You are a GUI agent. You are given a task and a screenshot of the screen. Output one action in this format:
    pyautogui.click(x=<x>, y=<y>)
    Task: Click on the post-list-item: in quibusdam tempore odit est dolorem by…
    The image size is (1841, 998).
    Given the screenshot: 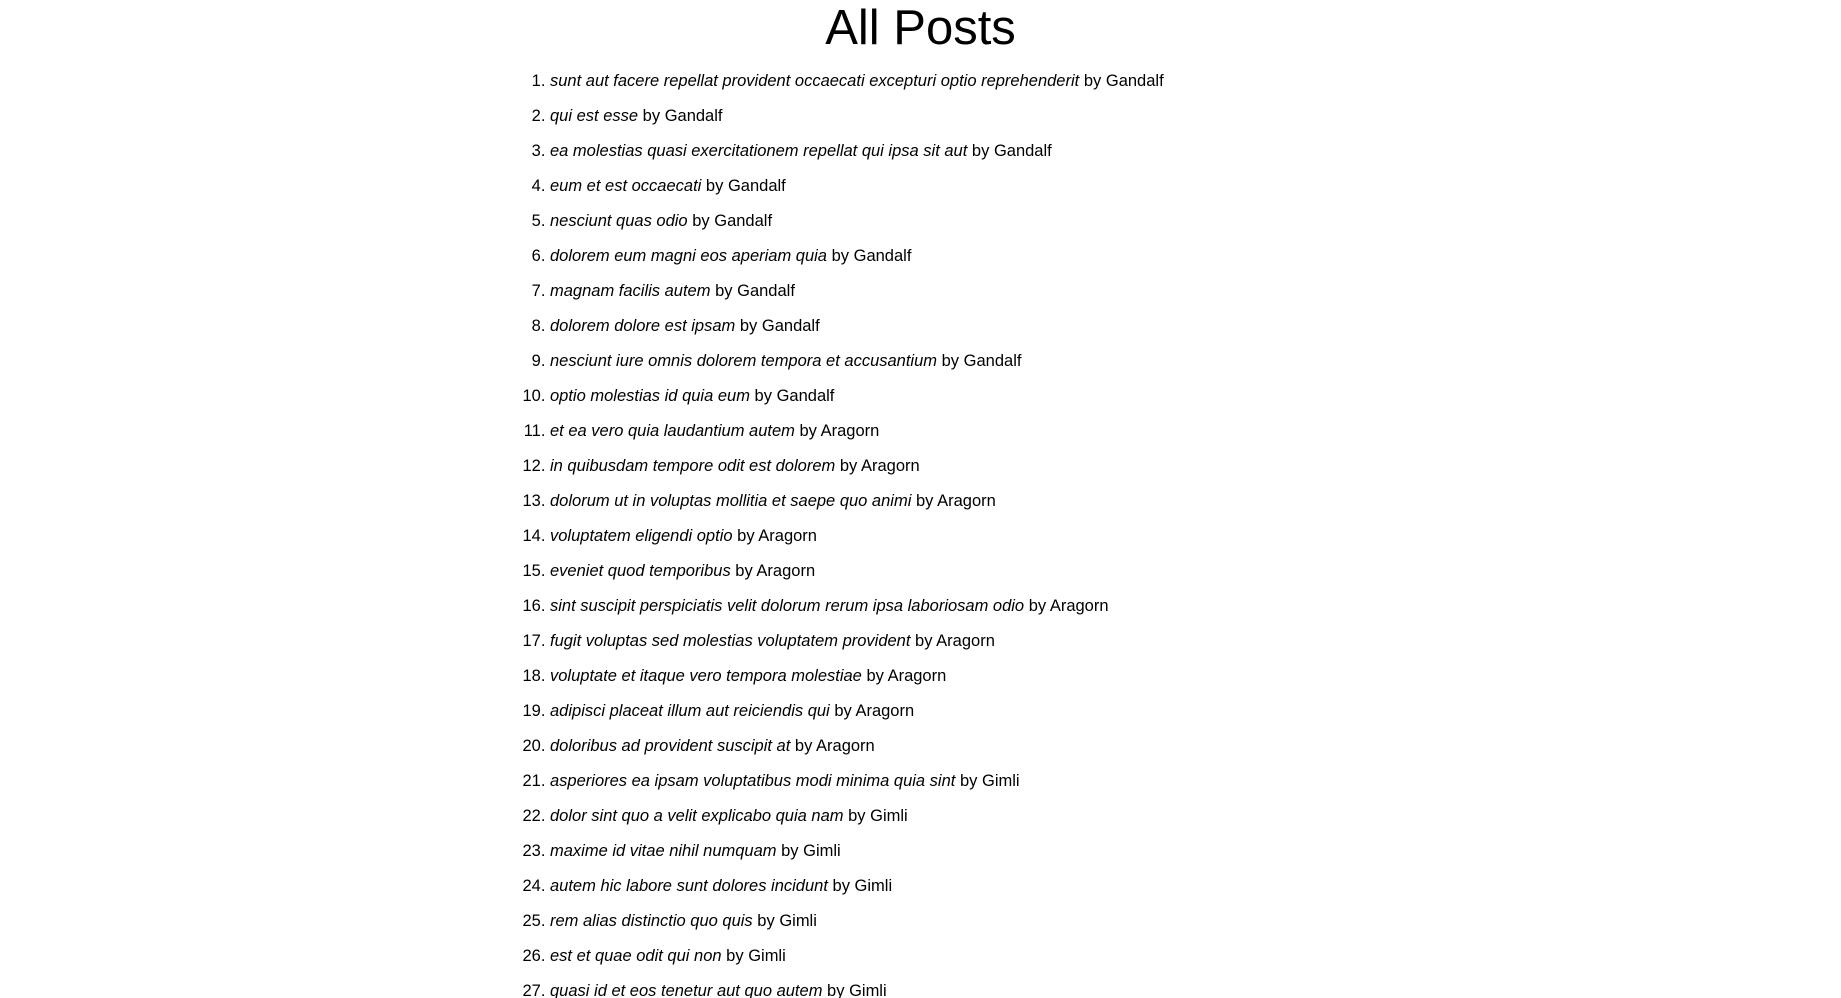 What is the action you would take?
    pyautogui.click(x=1195, y=468)
    